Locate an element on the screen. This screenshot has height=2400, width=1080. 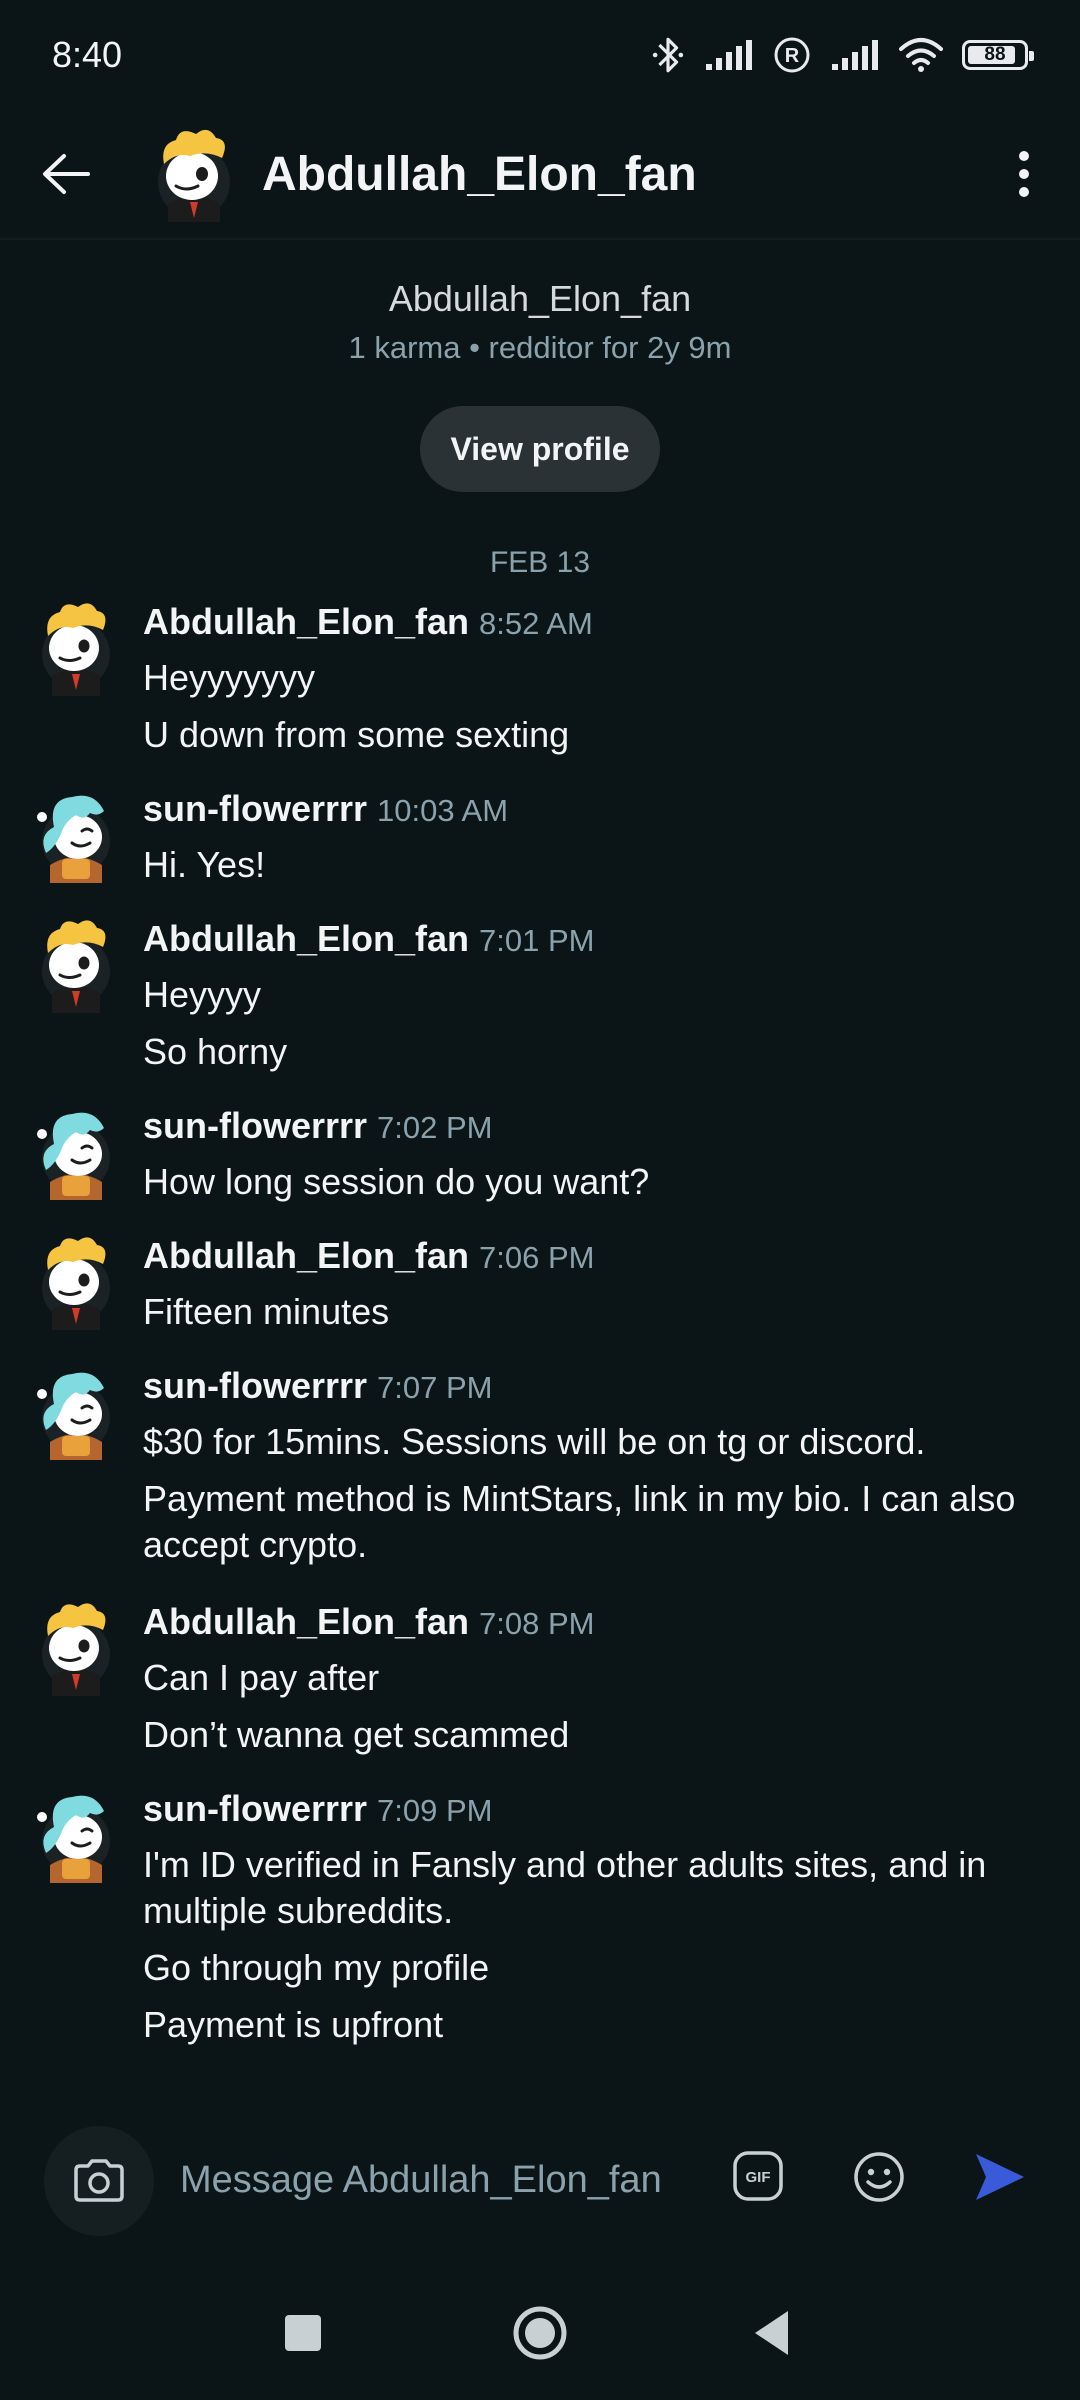
message-text: Heyyyy is located at coordinates (202, 994).